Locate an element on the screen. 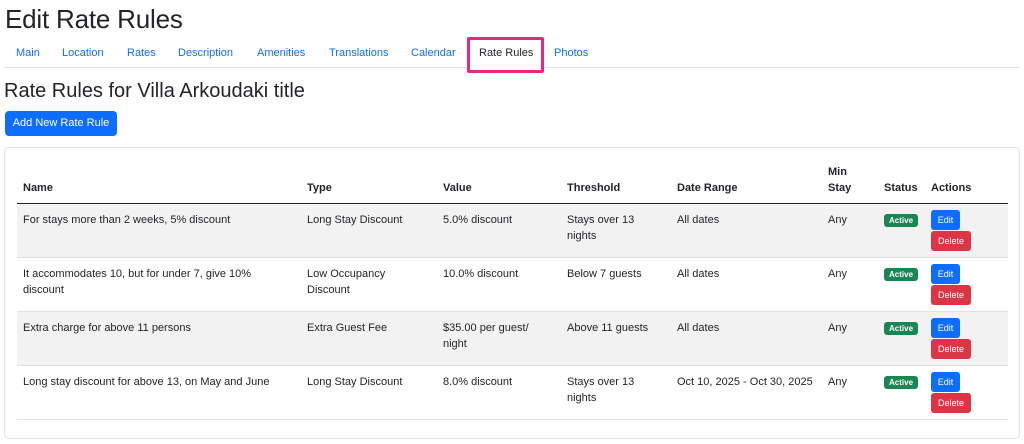  tab-amenities: Amenities is located at coordinates (281, 52).